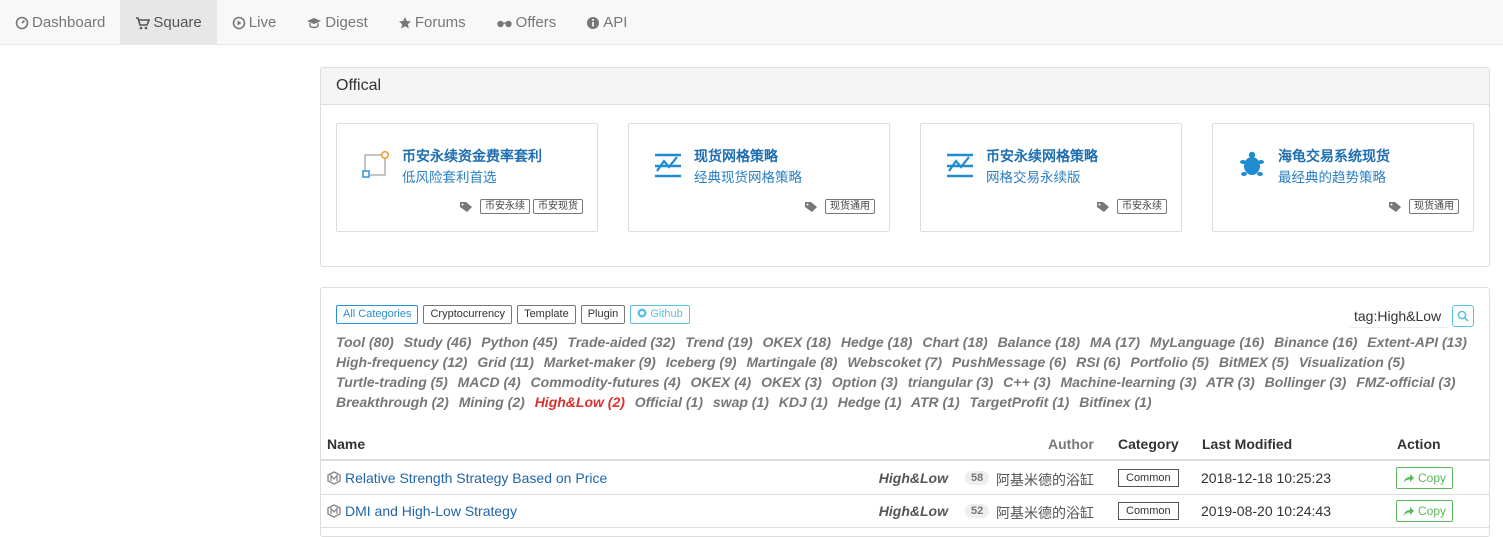 The width and height of the screenshot is (1503, 537). I want to click on tag-link: Study (46), so click(438, 342).